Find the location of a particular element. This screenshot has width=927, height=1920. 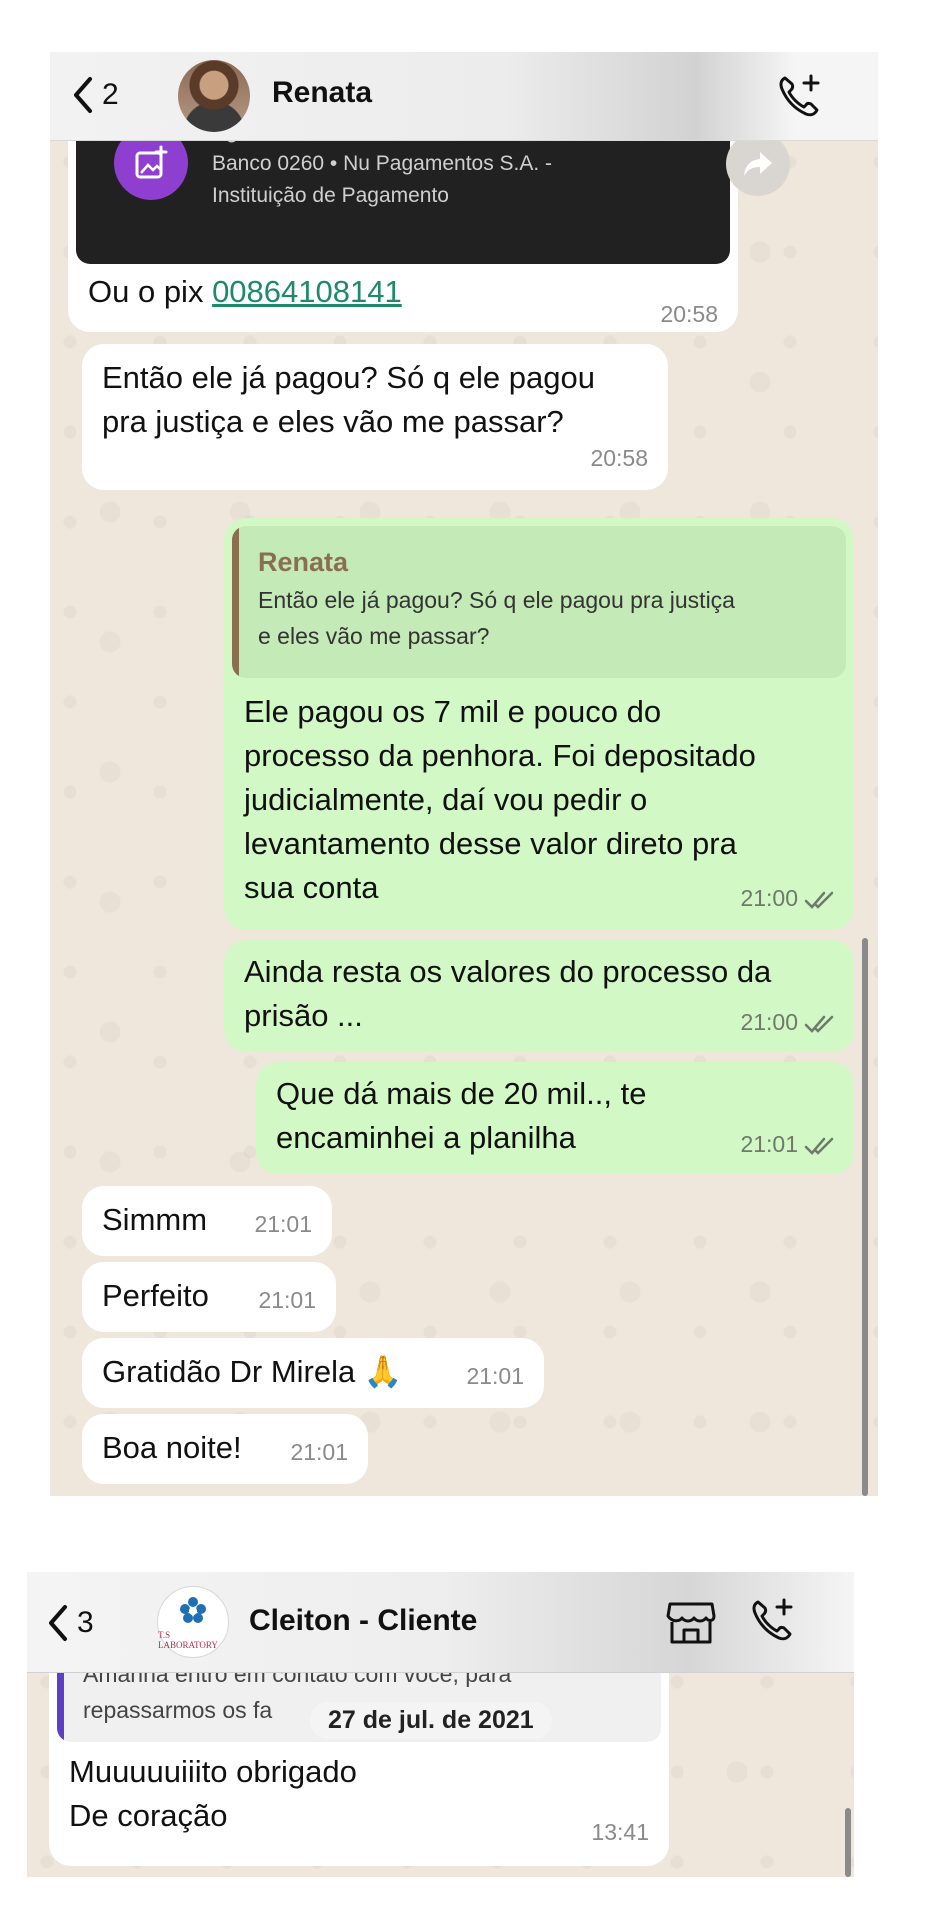

message-line: sua conta is located at coordinates (311, 887).